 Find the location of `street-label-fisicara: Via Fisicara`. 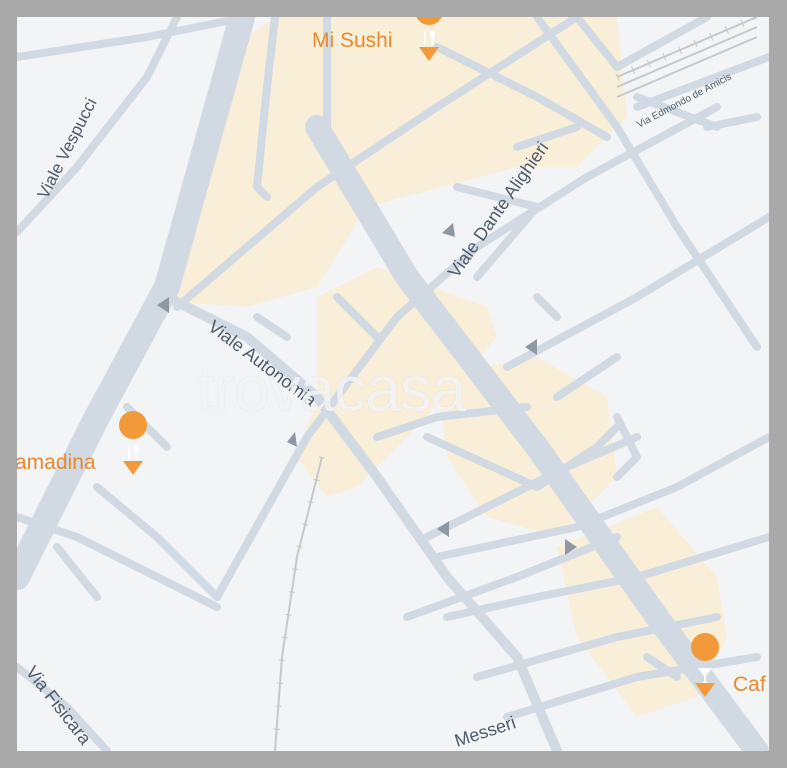

street-label-fisicara: Via Fisicara is located at coordinates (59, 705).